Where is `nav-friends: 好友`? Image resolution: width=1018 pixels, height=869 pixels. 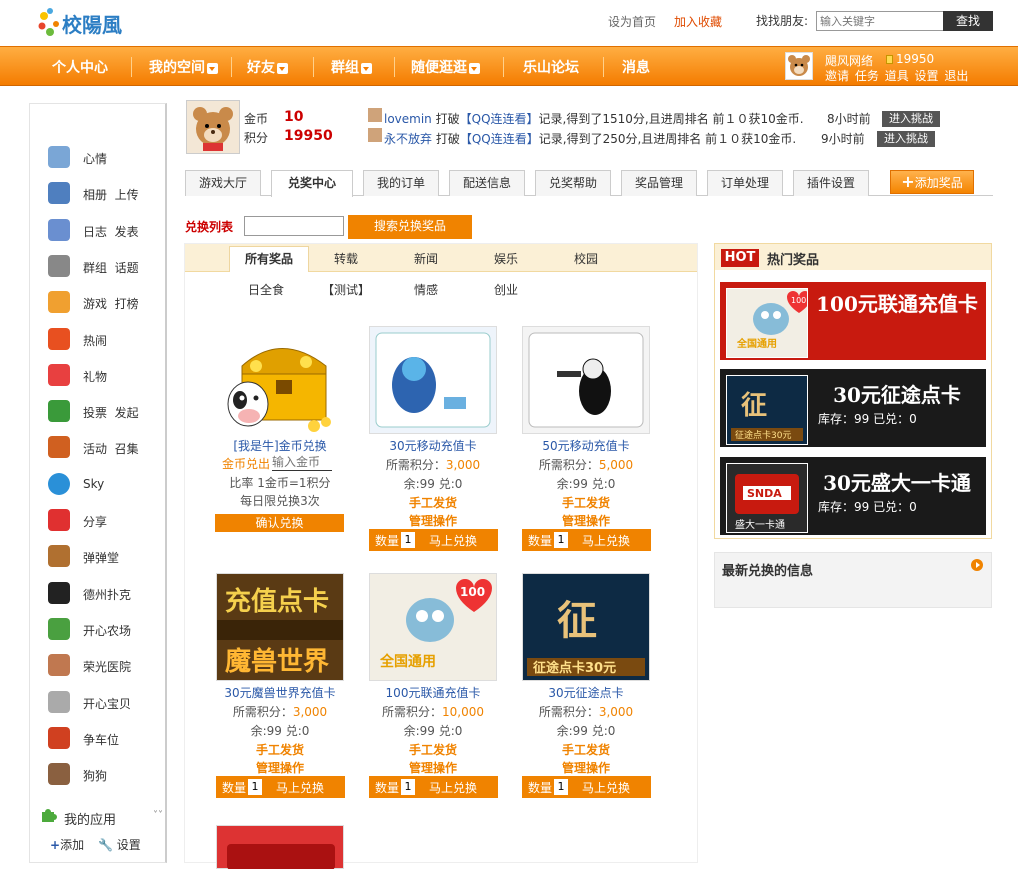 nav-friends: 好友 is located at coordinates (267, 67).